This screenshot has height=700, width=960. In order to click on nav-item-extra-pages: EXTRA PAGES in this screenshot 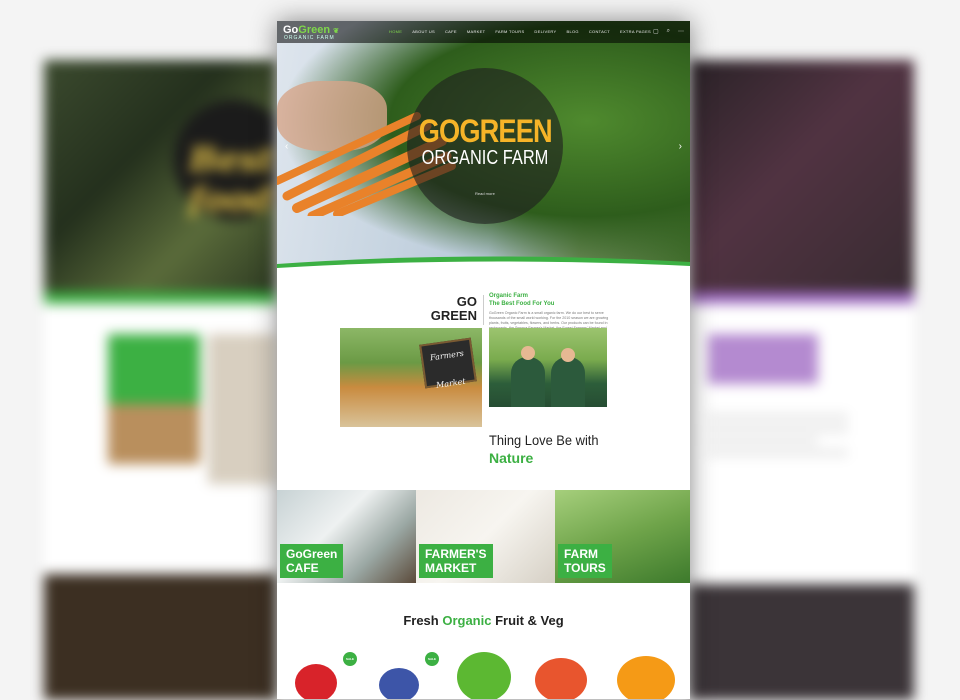, I will do `click(635, 31)`.